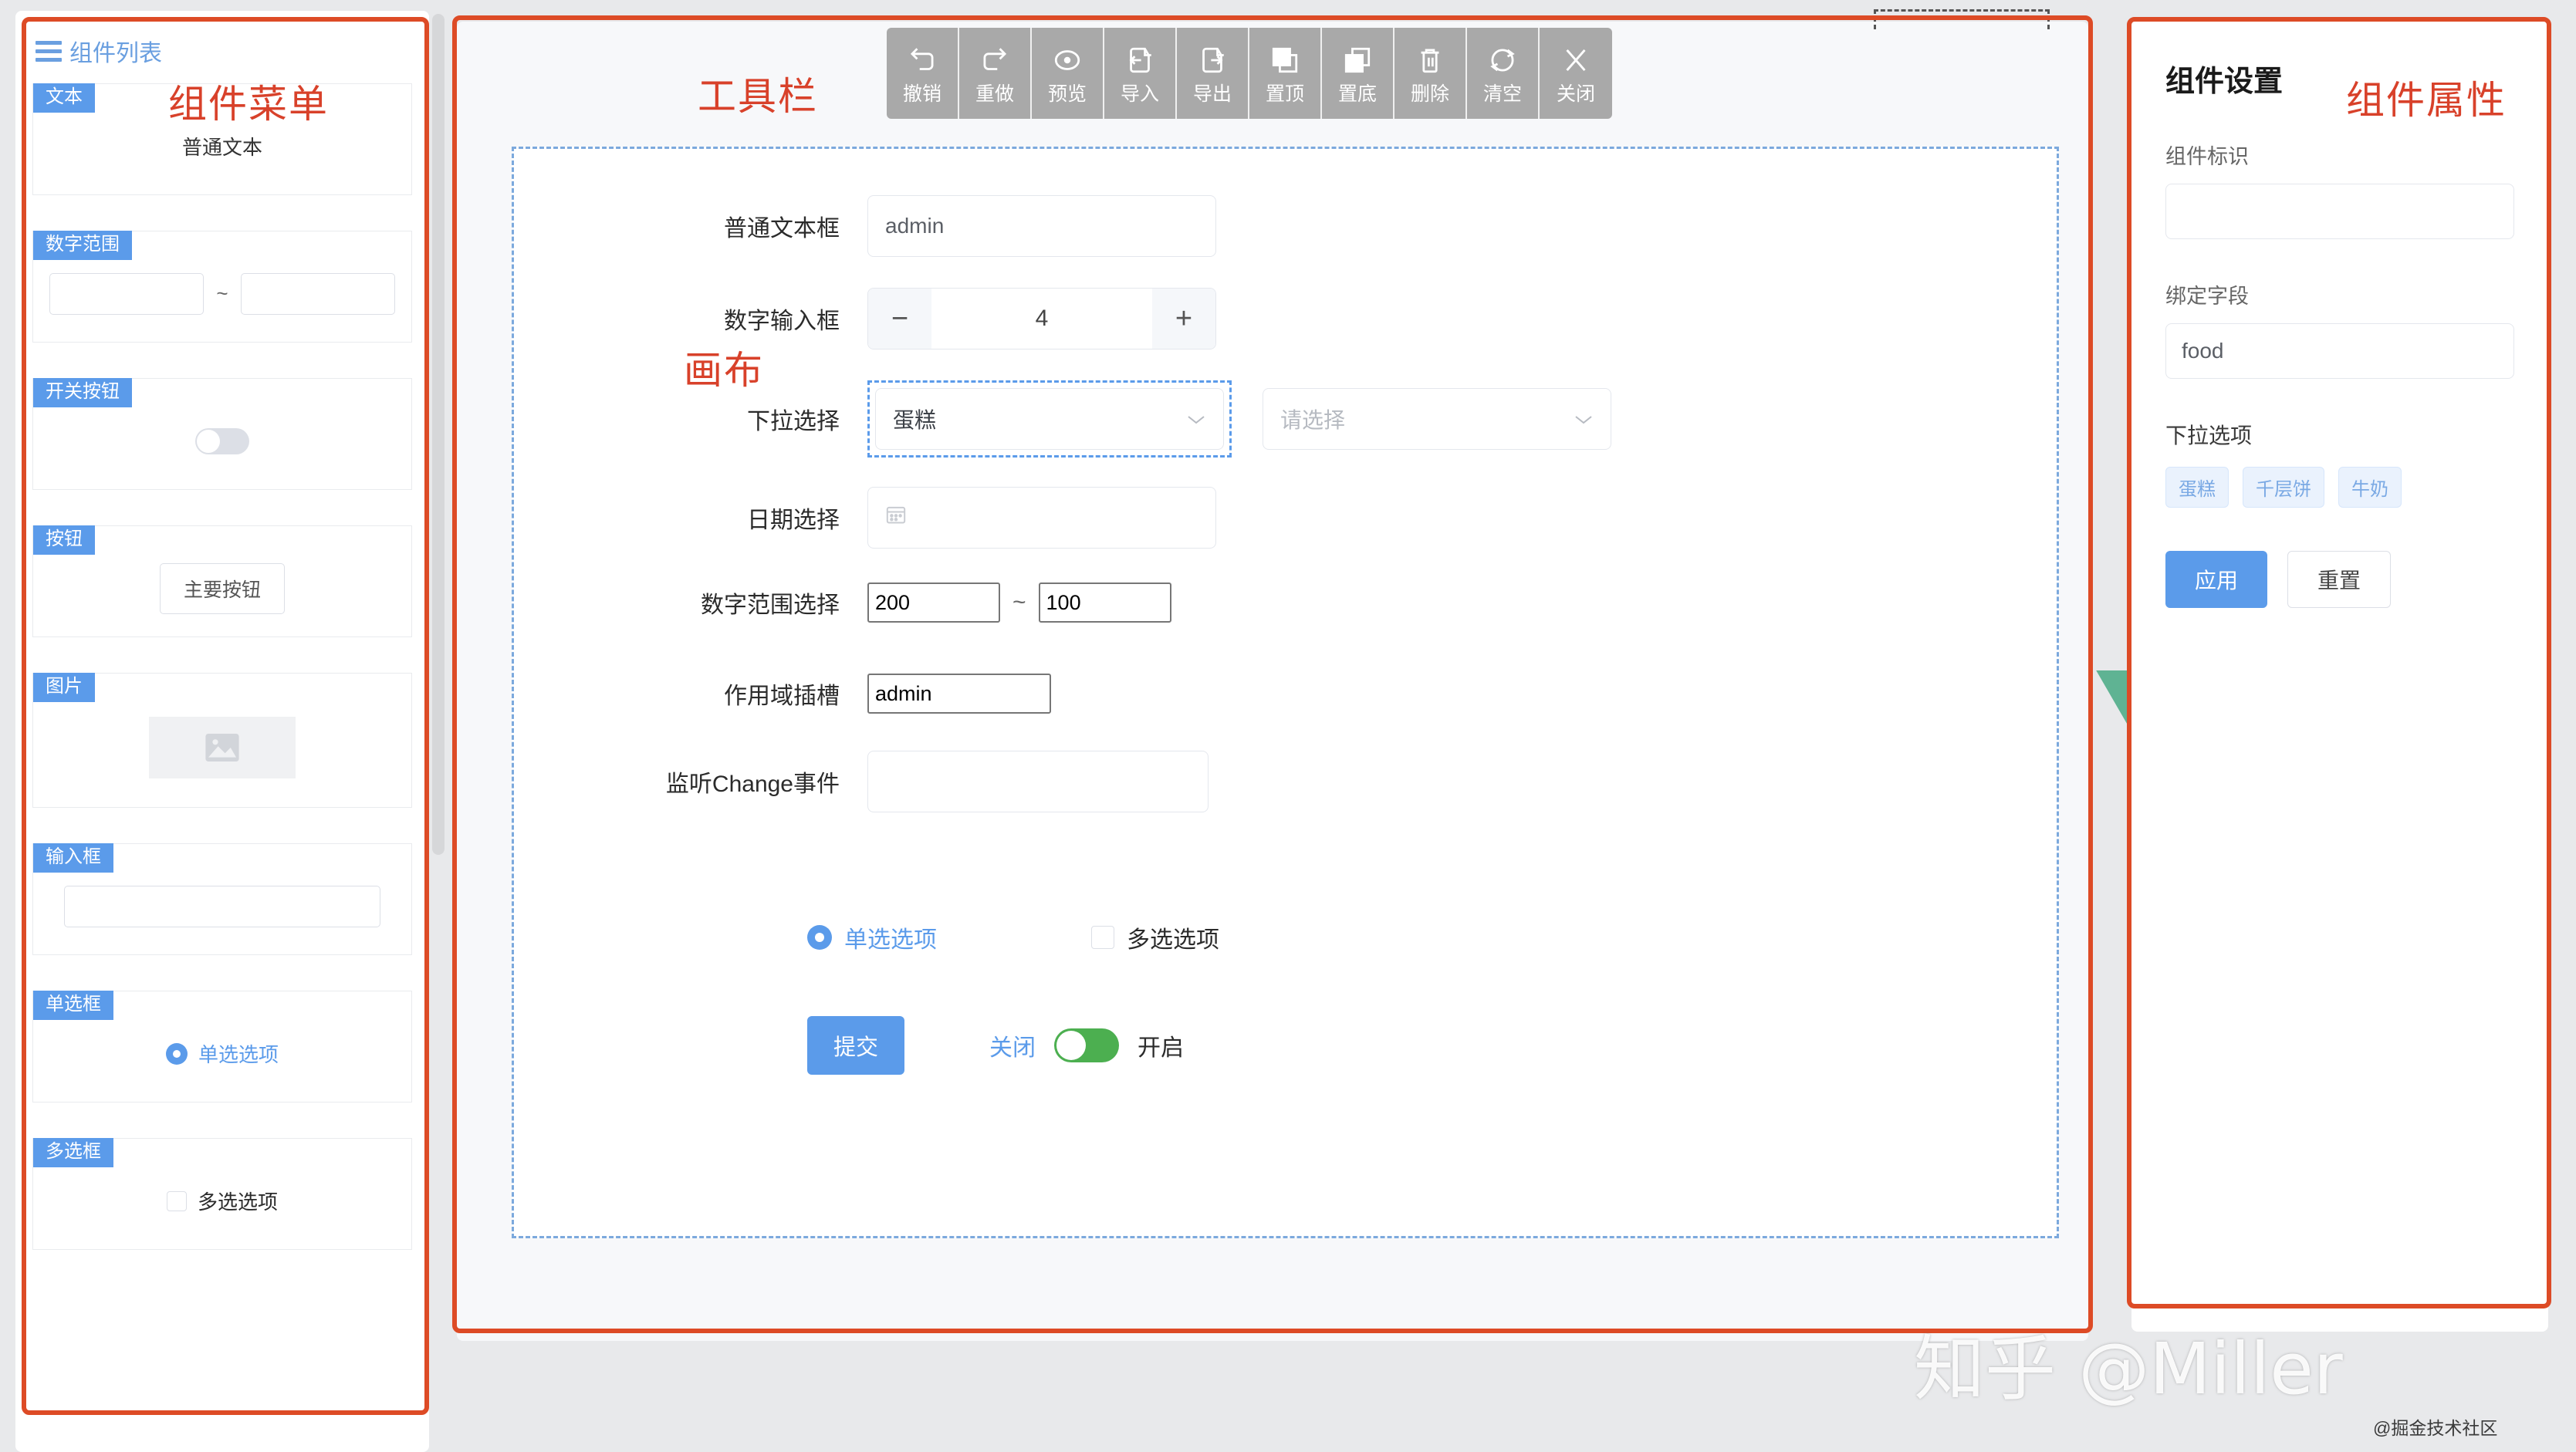 The height and width of the screenshot is (1452, 2576). Describe the element at coordinates (899, 319) in the screenshot. I see `number-decrement-button: −` at that location.